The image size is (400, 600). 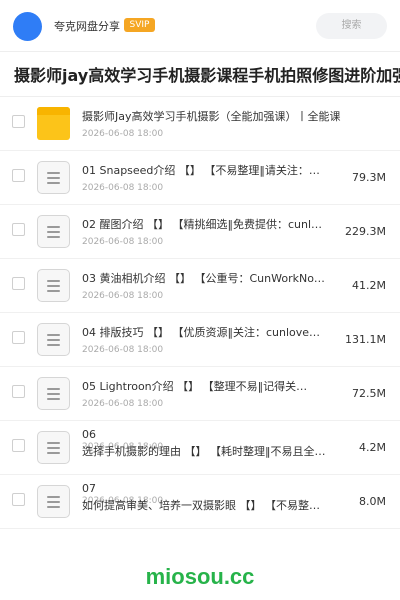 What do you see at coordinates (372, 501) in the screenshot?
I see `file-size: 8.0M` at bounding box center [372, 501].